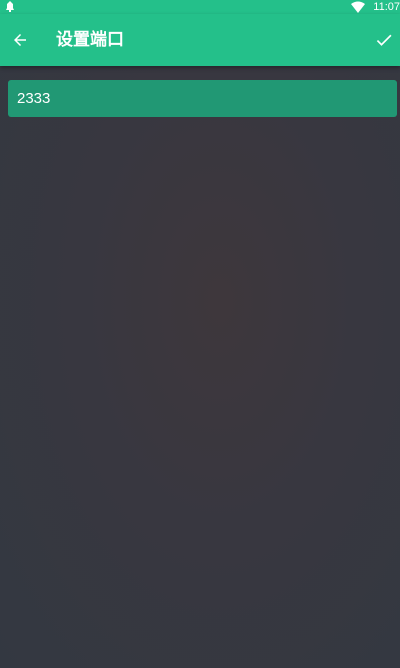  What do you see at coordinates (202, 98) in the screenshot?
I see `port-input` at bounding box center [202, 98].